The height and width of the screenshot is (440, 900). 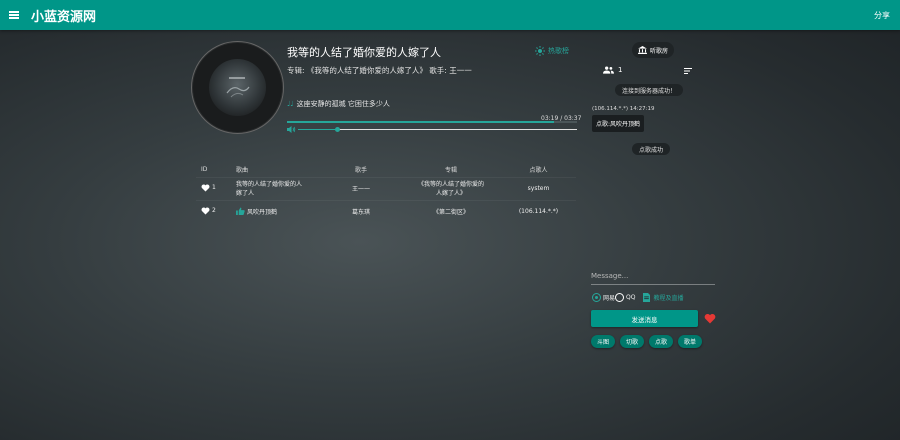 I want to click on bank-icon, so click(x=642, y=50).